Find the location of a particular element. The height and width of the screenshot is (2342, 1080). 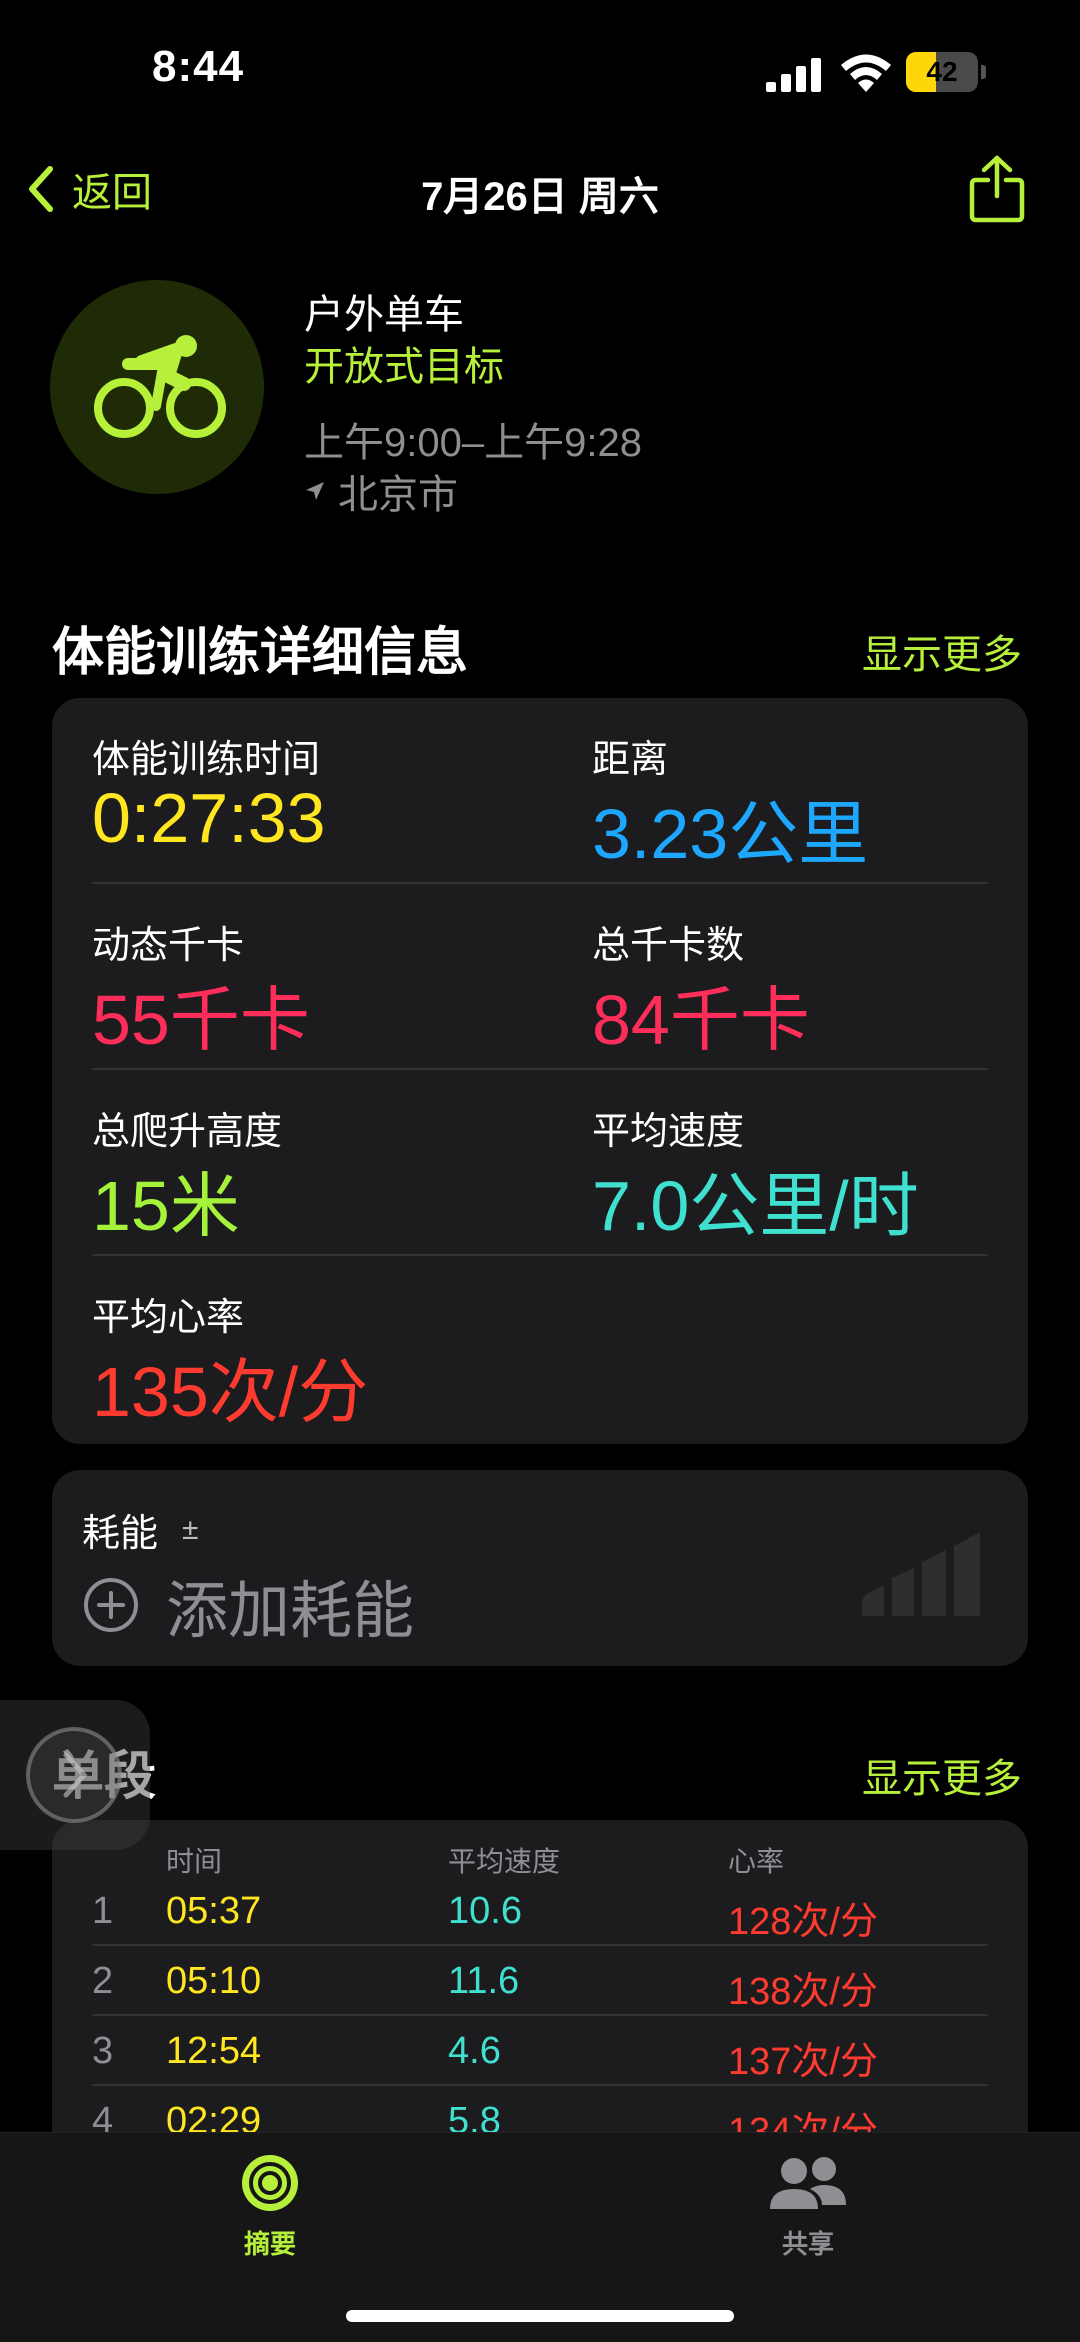

avg-hr-value: 135次/分 is located at coordinates (230, 1392).